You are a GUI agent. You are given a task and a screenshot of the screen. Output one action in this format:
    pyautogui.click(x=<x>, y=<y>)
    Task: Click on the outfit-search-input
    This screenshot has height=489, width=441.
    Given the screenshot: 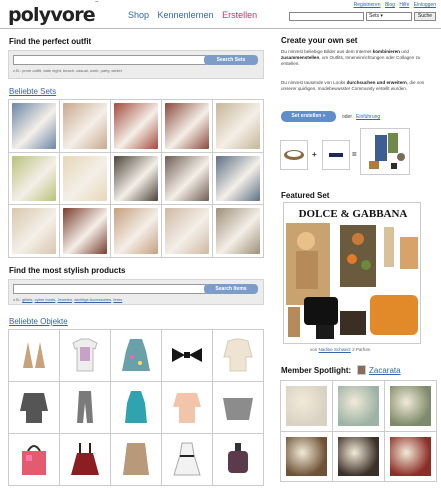 What is the action you would take?
    pyautogui.click(x=109, y=60)
    